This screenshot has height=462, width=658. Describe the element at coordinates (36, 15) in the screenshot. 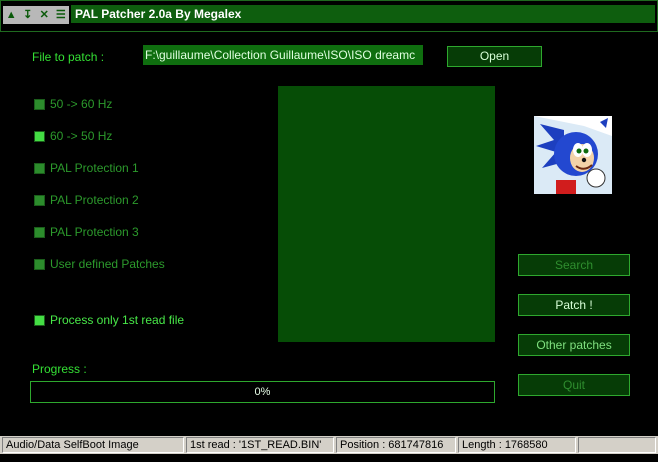

I see `window-controls: ▲ ↧ ✕ ☰` at that location.